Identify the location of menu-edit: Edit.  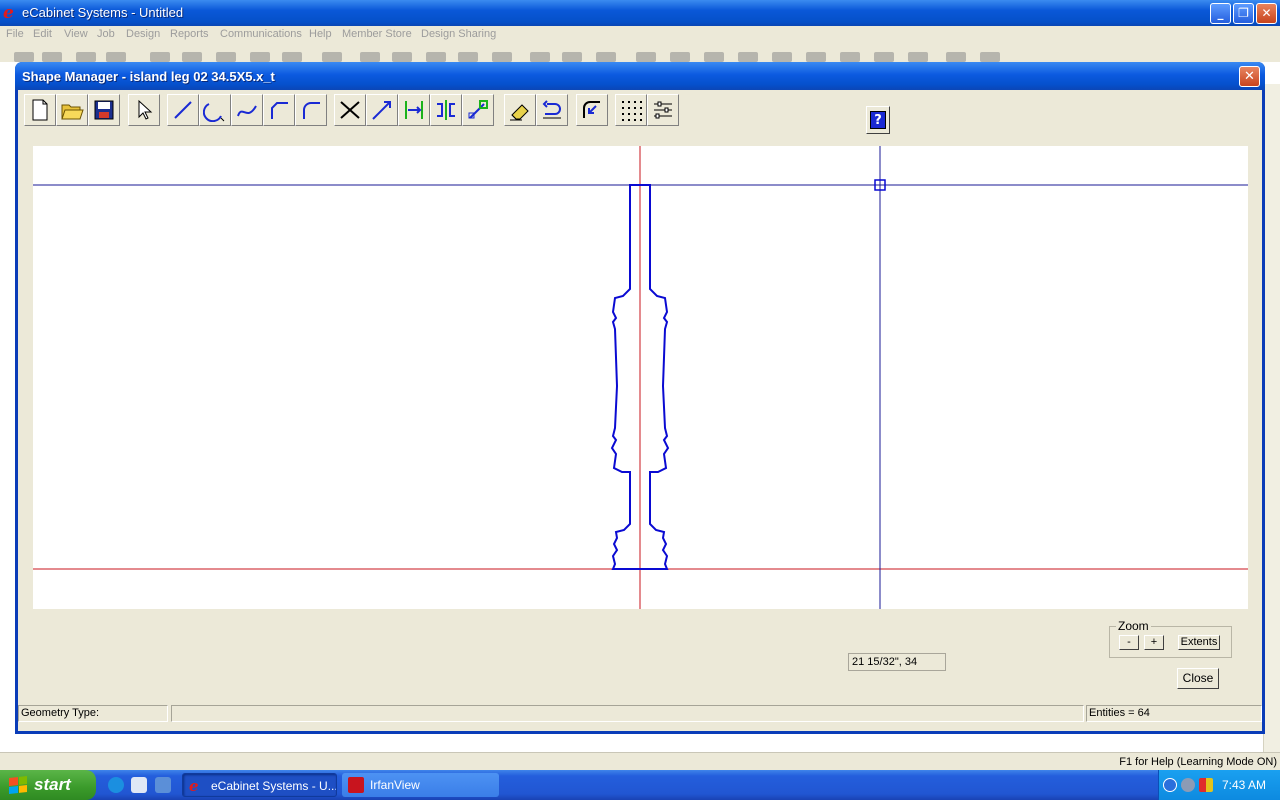
(42, 34).